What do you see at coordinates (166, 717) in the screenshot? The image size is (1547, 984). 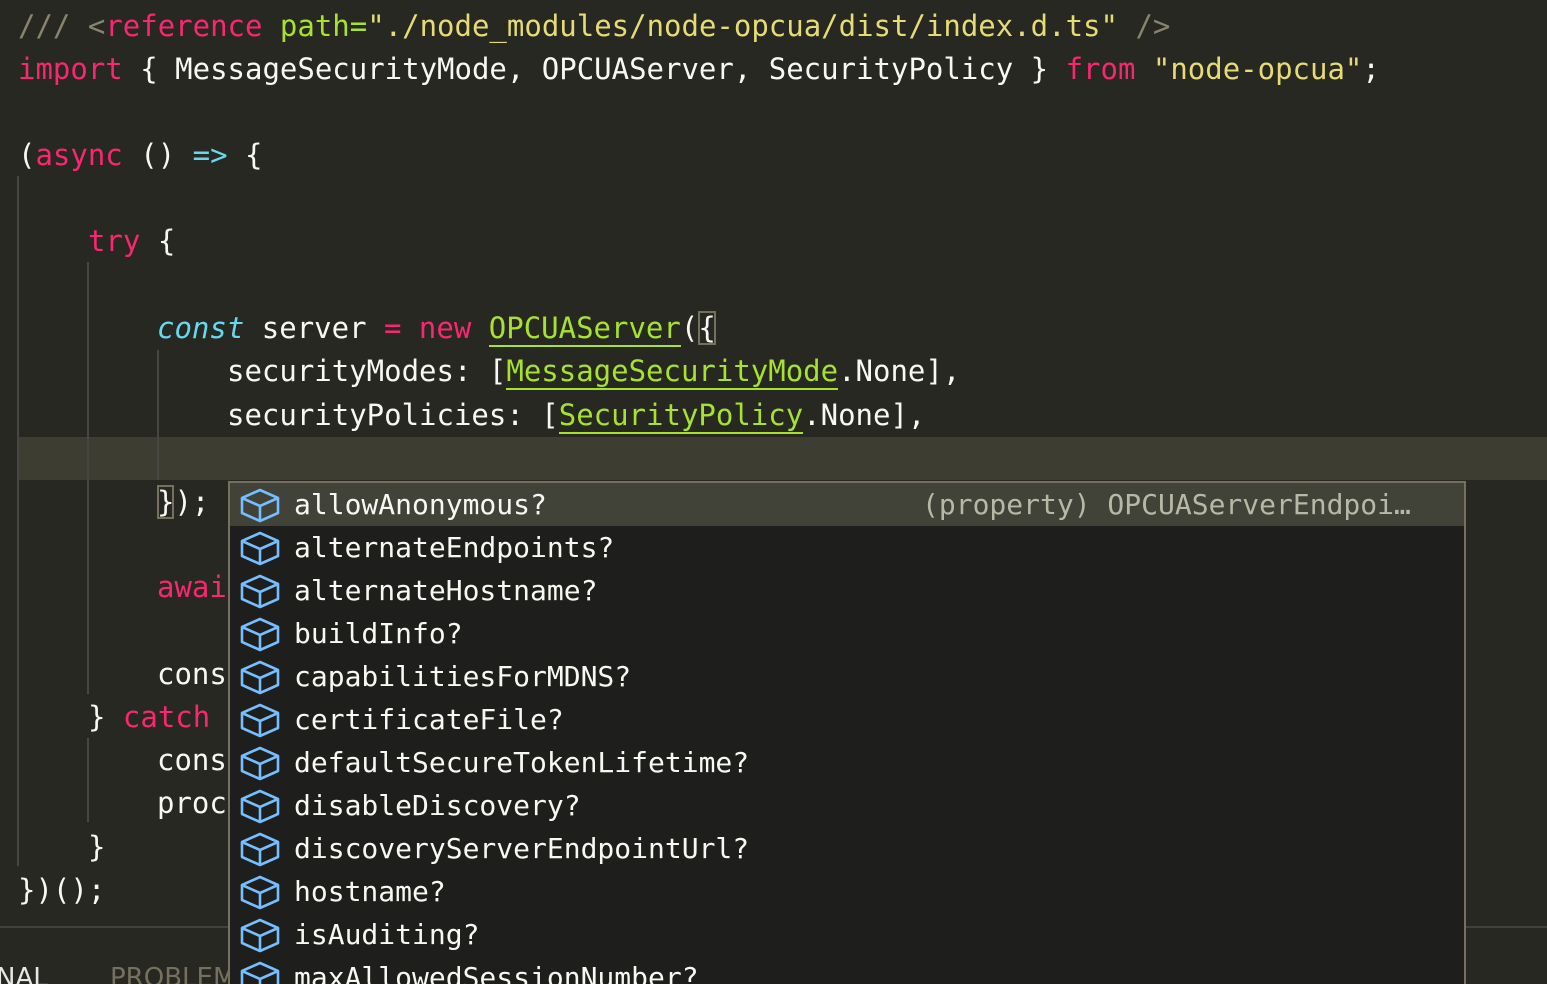 I see `keyword-catch: catch` at bounding box center [166, 717].